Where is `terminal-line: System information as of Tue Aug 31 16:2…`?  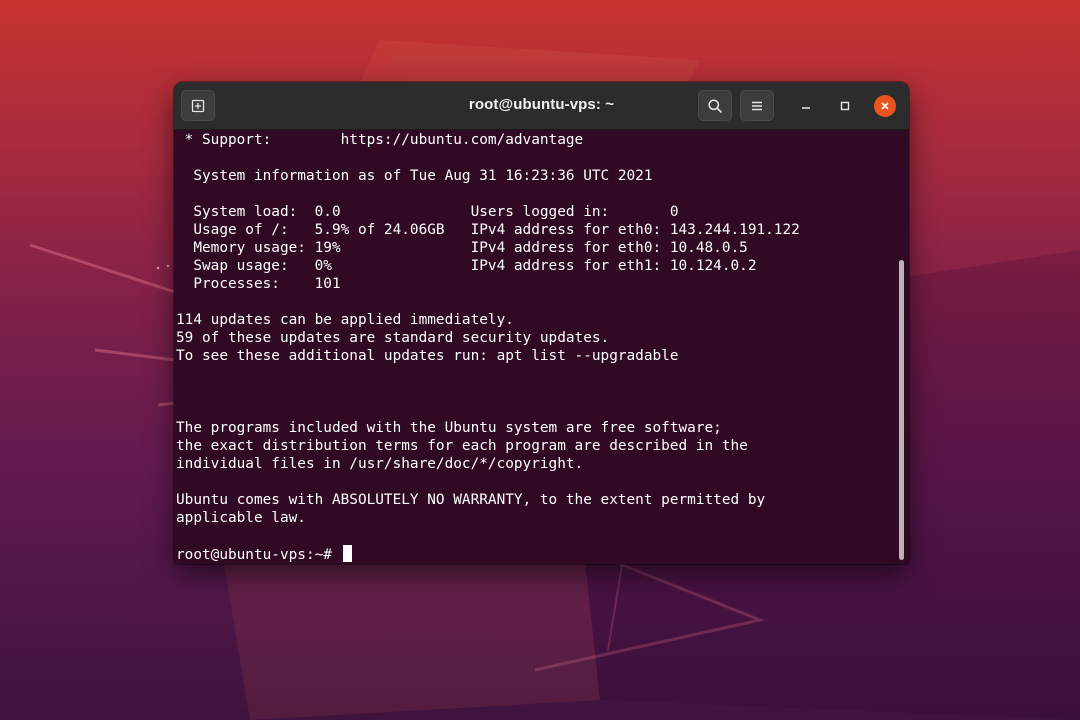
terminal-line: System information as of Tue Aug 31 16:2… is located at coordinates (414, 176).